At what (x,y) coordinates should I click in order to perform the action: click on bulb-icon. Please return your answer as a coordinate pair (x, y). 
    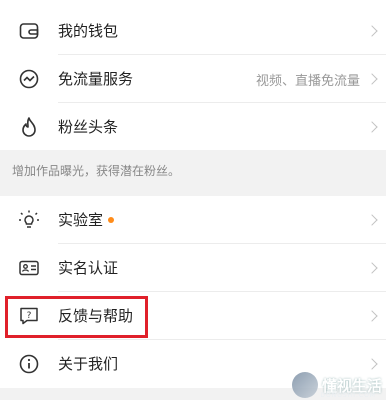
    Looking at the image, I should click on (29, 220).